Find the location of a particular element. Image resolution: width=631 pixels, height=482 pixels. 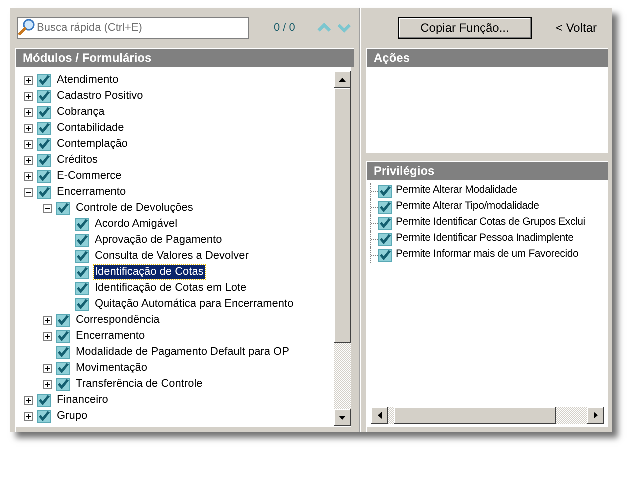

match-count: 0 / 0 is located at coordinates (285, 28).